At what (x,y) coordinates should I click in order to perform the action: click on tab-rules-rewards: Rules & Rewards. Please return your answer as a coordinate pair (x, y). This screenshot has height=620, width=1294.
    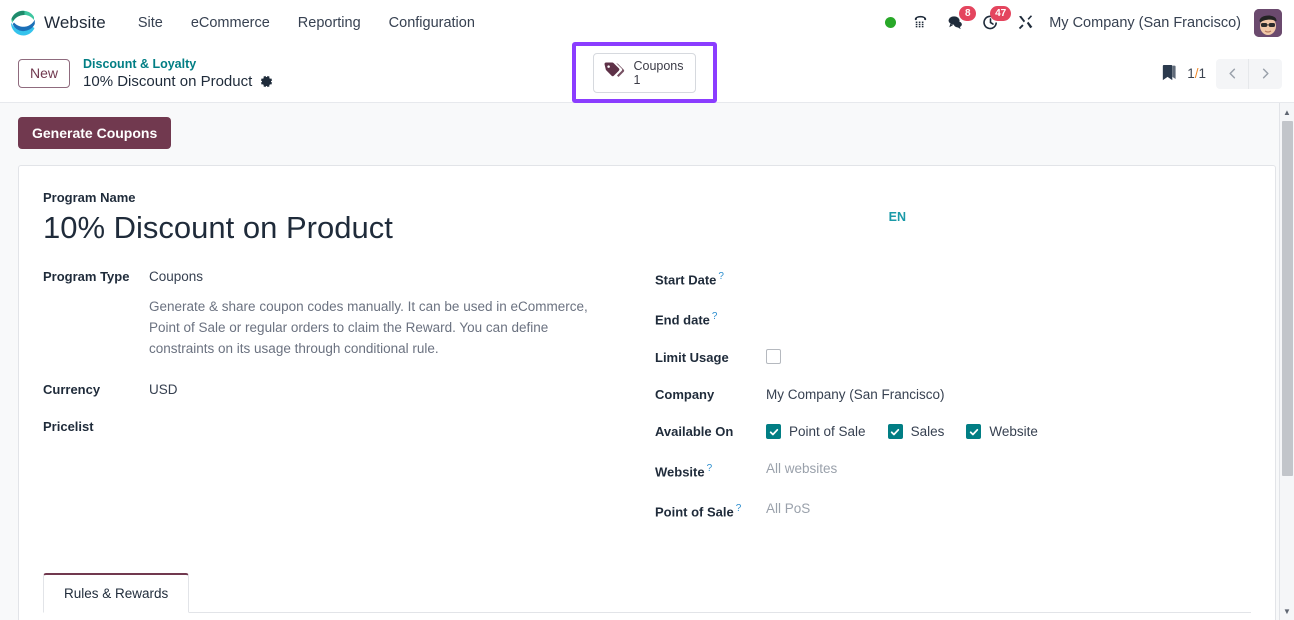
    Looking at the image, I should click on (116, 593).